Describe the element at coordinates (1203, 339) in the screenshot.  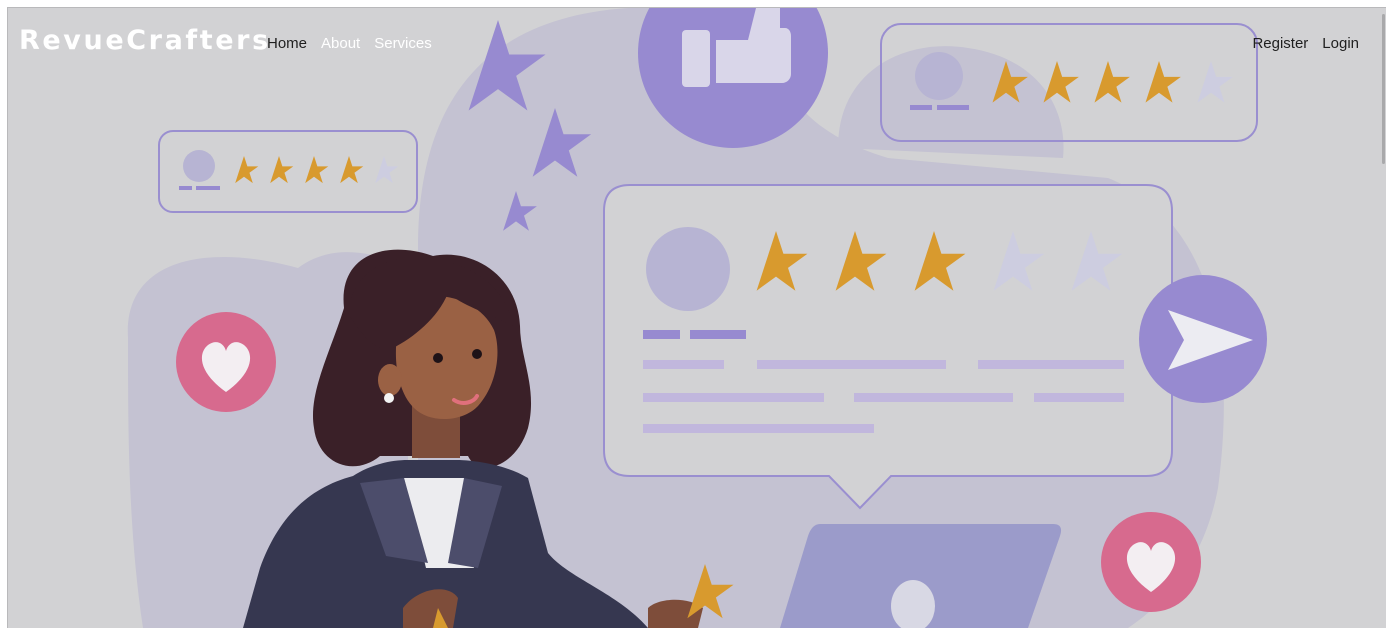
I see `send-icon` at that location.